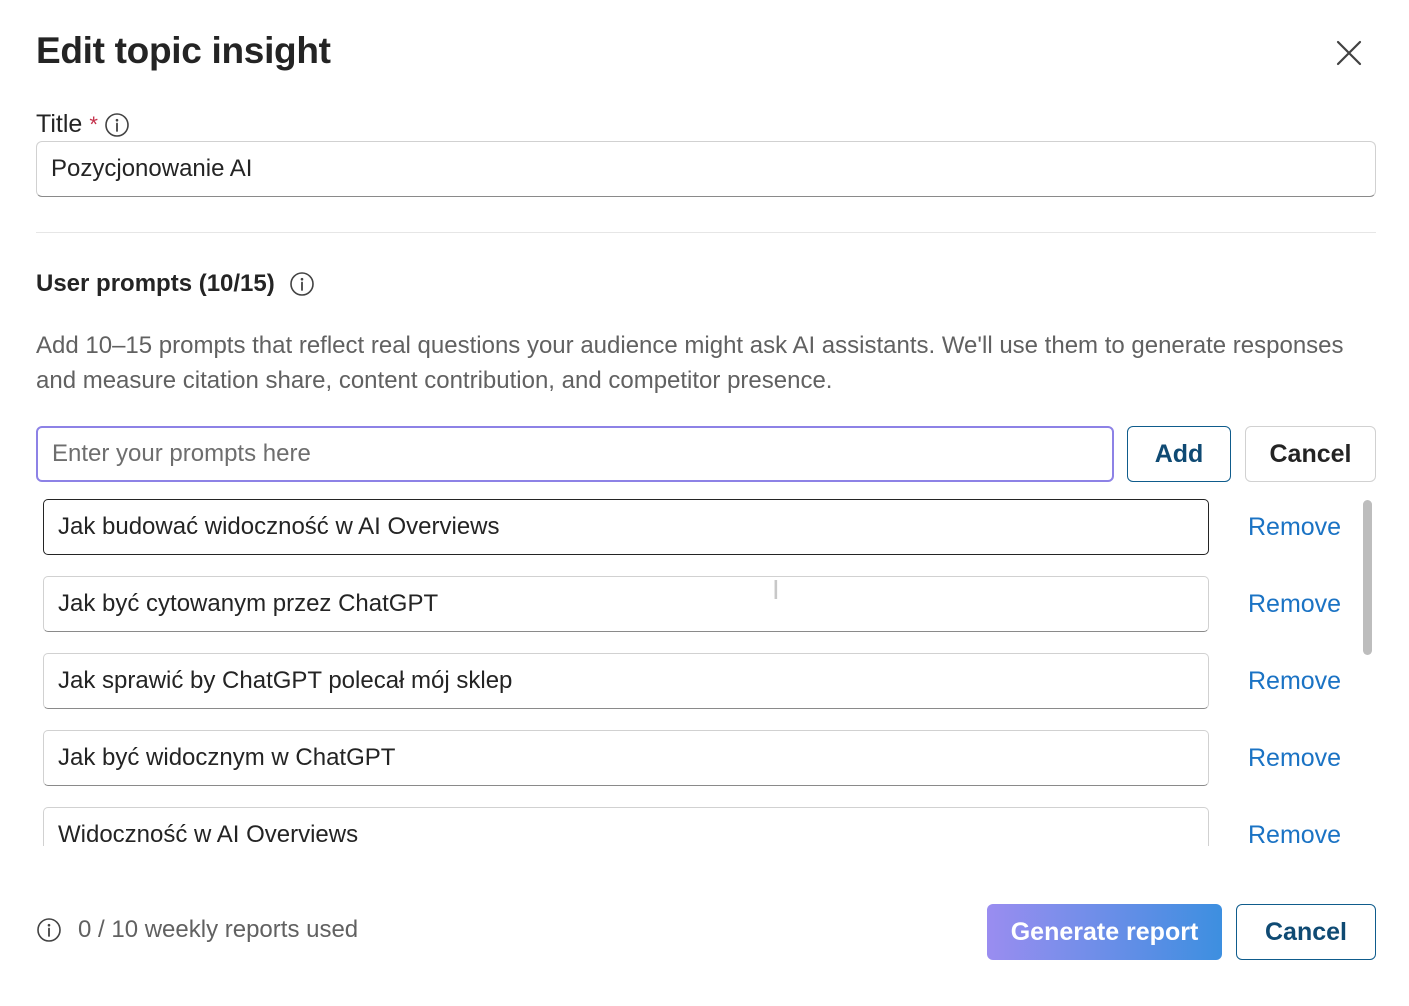  I want to click on prompt-input, so click(575, 454).